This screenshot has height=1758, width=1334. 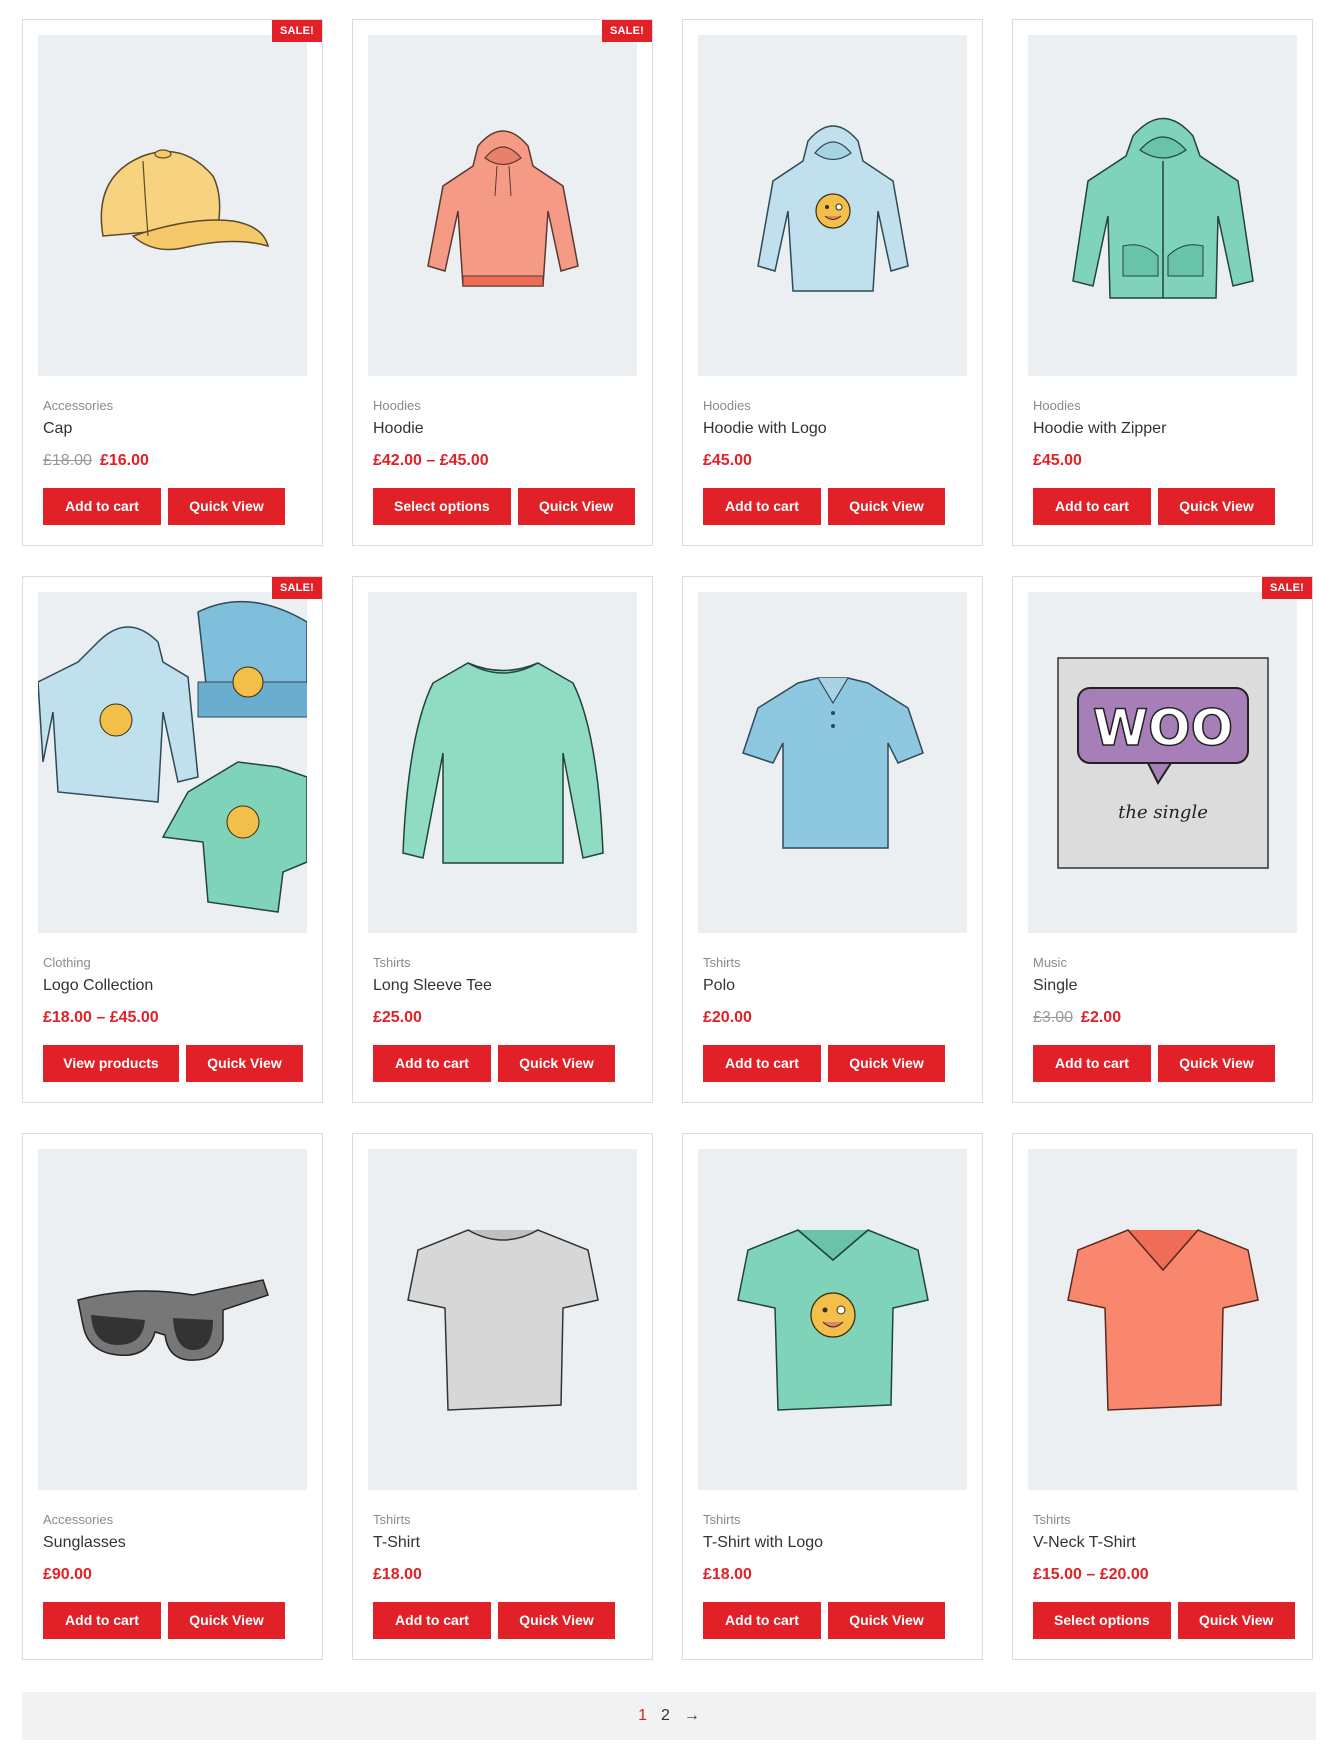 What do you see at coordinates (1162, 962) in the screenshot?
I see `product-category: Music` at bounding box center [1162, 962].